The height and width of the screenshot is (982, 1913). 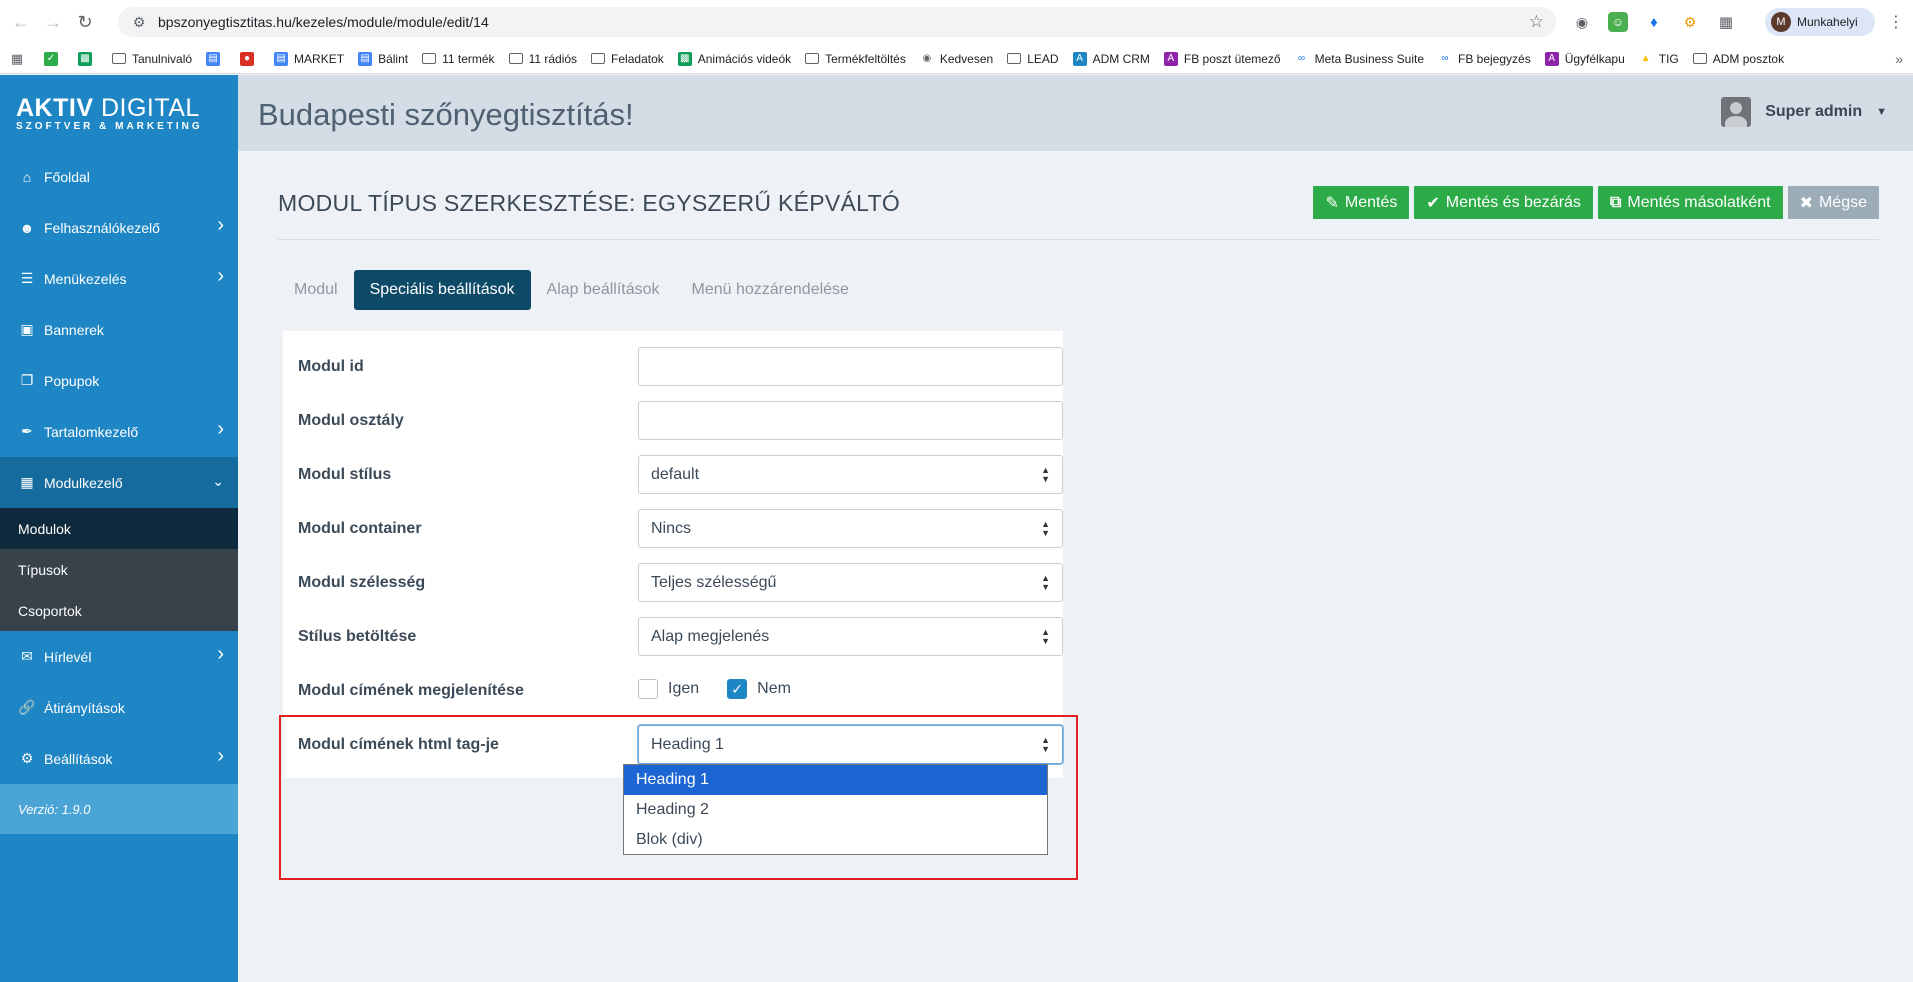 What do you see at coordinates (850, 636) in the screenshot?
I see `stilus-betoltese-select: Alap megjelenés ▲ ▼` at bounding box center [850, 636].